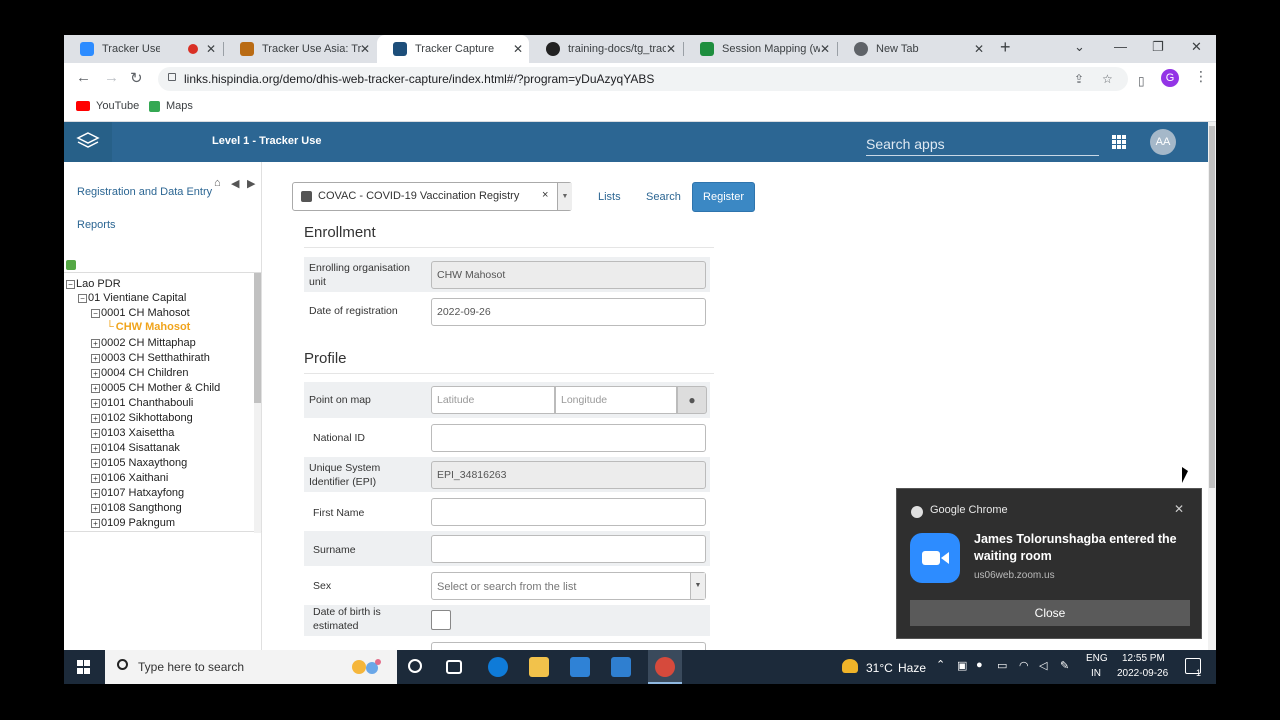 This screenshot has height=720, width=1280. What do you see at coordinates (144, 463) in the screenshot?
I see `tree-node-label: 0105 Naxaythong` at bounding box center [144, 463].